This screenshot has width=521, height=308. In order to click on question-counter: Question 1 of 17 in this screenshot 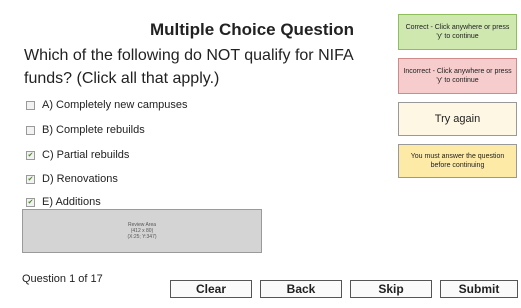, I will do `click(62, 279)`.